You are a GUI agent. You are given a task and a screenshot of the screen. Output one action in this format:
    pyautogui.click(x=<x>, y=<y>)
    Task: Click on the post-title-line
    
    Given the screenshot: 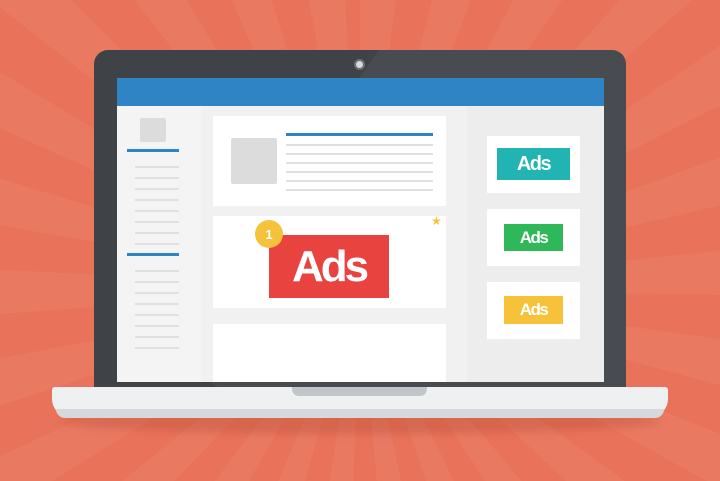 What is the action you would take?
    pyautogui.click(x=359, y=134)
    